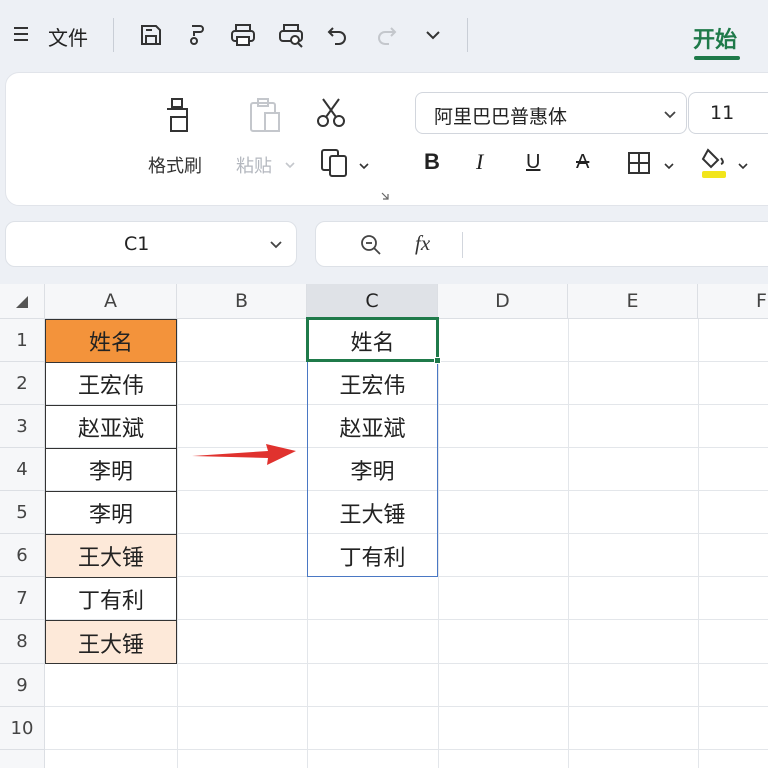 Image resolution: width=768 pixels, height=768 pixels. Describe the element at coordinates (22, 469) in the screenshot. I see `row-header-4: 4` at that location.